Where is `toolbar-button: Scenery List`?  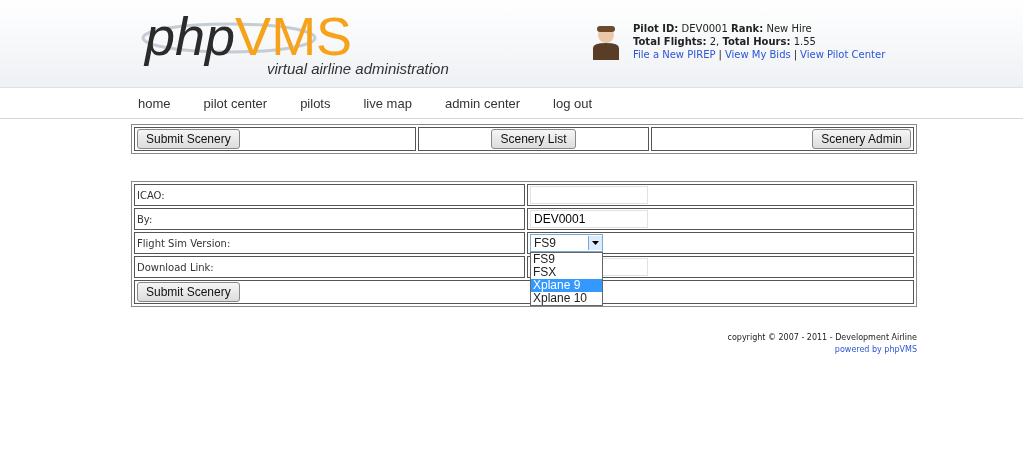 toolbar-button: Scenery List is located at coordinates (533, 139).